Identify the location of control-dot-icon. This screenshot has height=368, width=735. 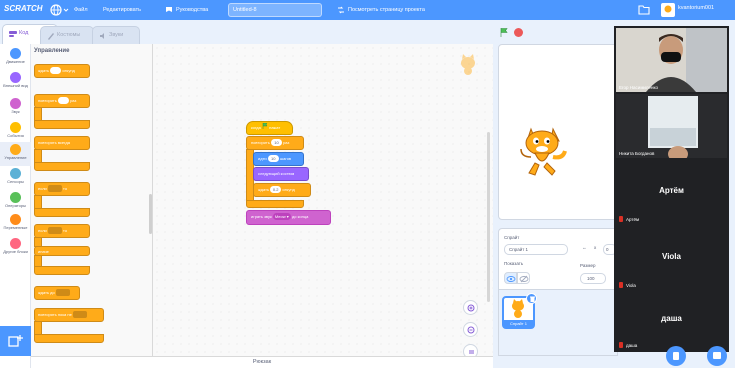
(15, 149).